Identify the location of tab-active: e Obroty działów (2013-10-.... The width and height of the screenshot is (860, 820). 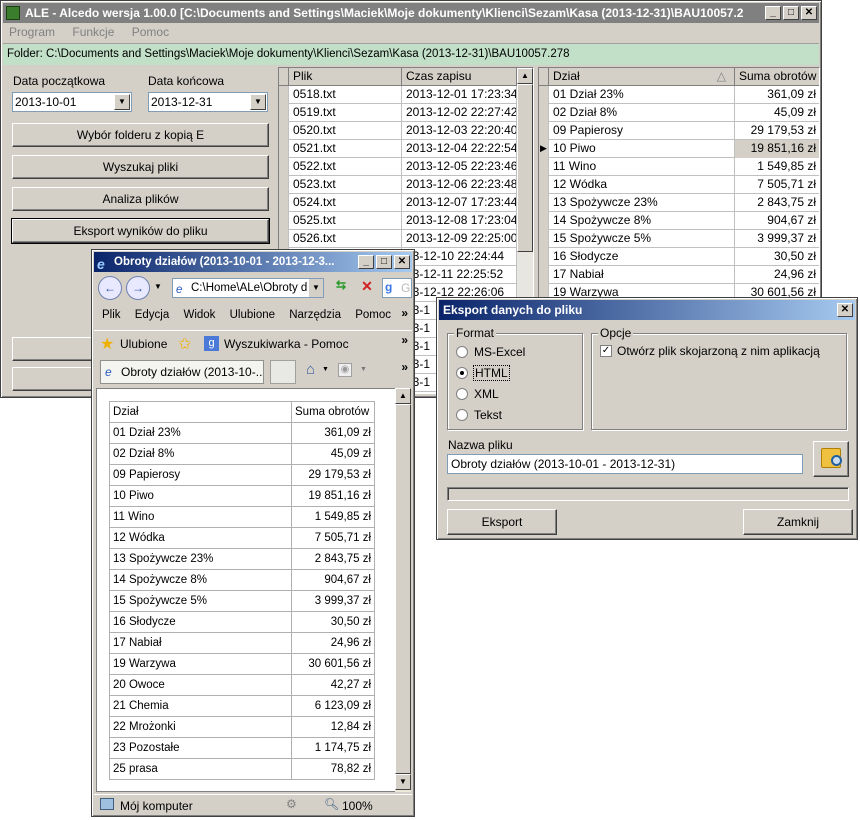
(182, 372).